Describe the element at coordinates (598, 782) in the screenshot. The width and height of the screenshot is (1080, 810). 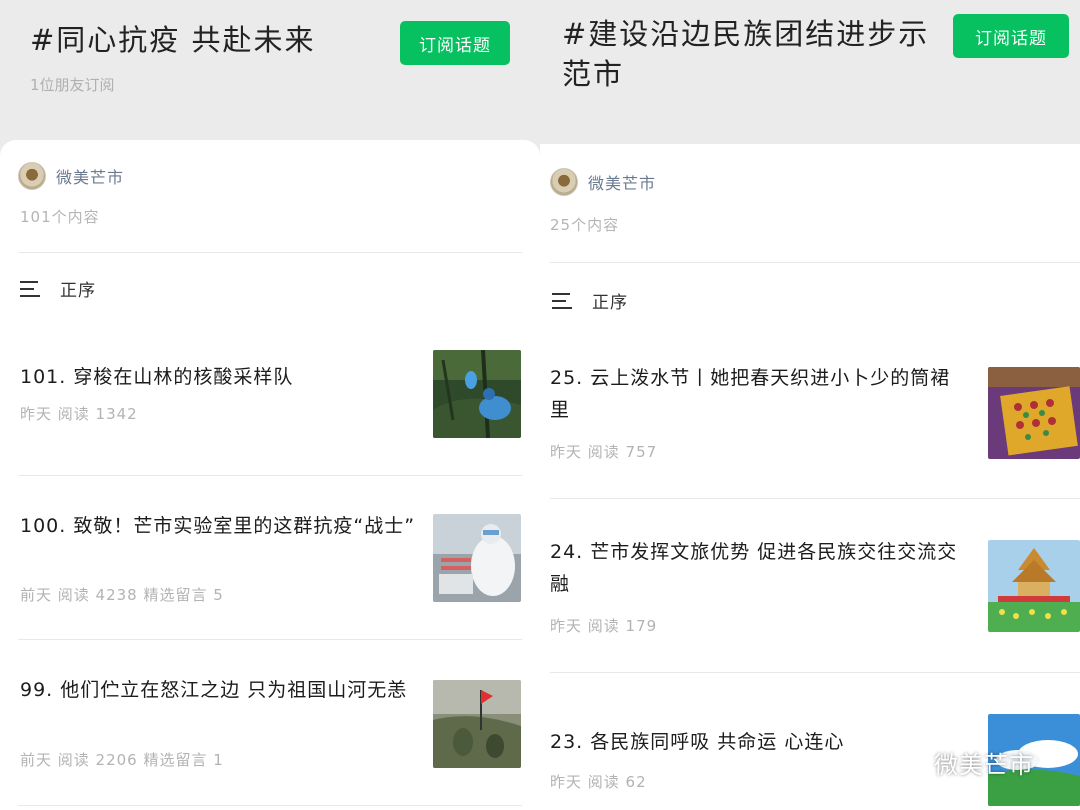
I see `article-meta: 昨天 阅读 62` at that location.